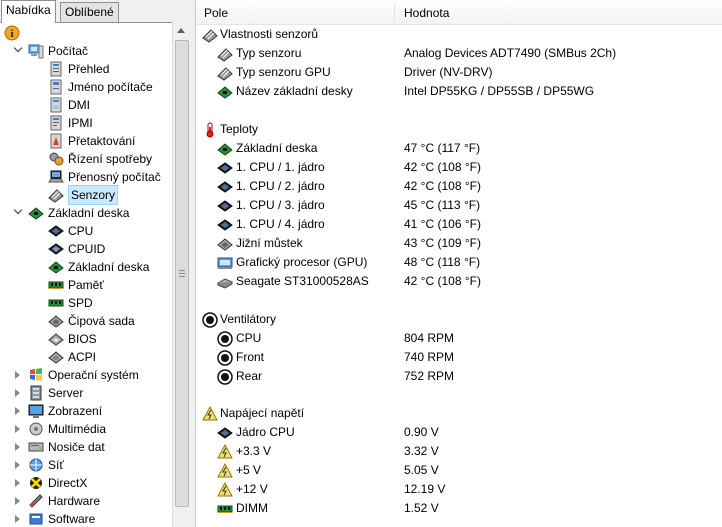  Describe the element at coordinates (56, 87) in the screenshot. I see `computer-name-icon` at that location.